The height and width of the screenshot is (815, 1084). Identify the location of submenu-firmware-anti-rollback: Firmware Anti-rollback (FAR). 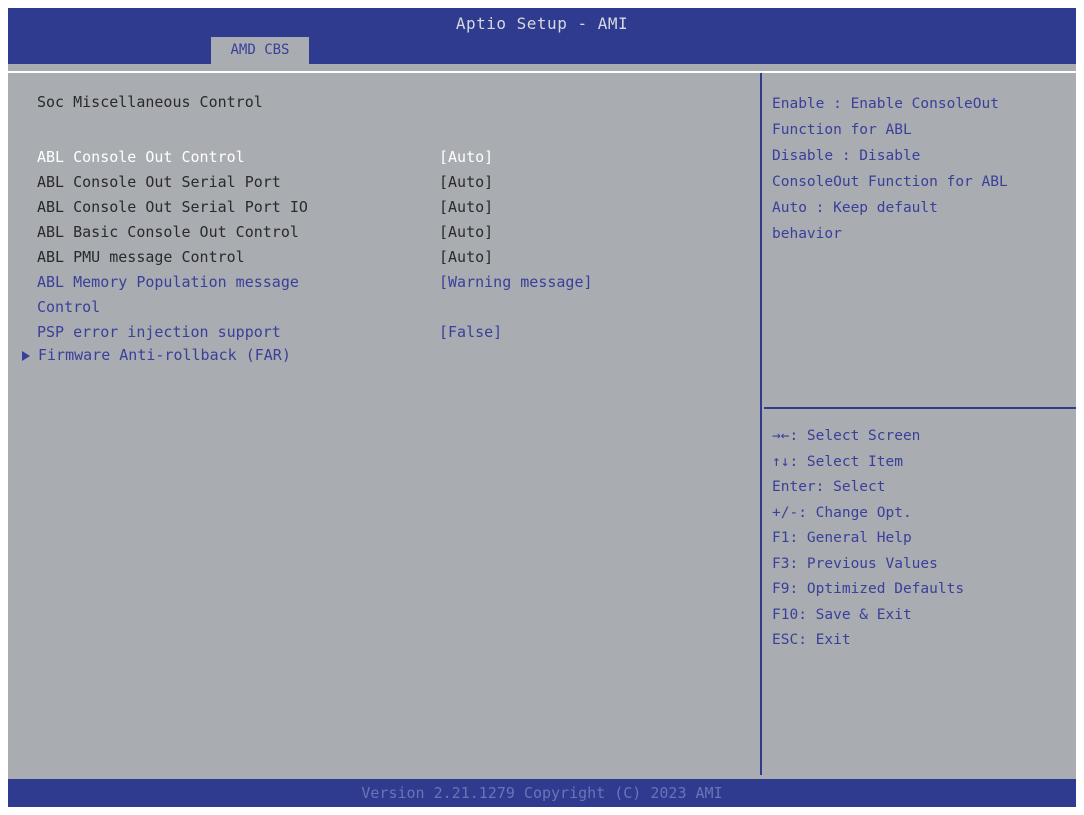
(156, 355).